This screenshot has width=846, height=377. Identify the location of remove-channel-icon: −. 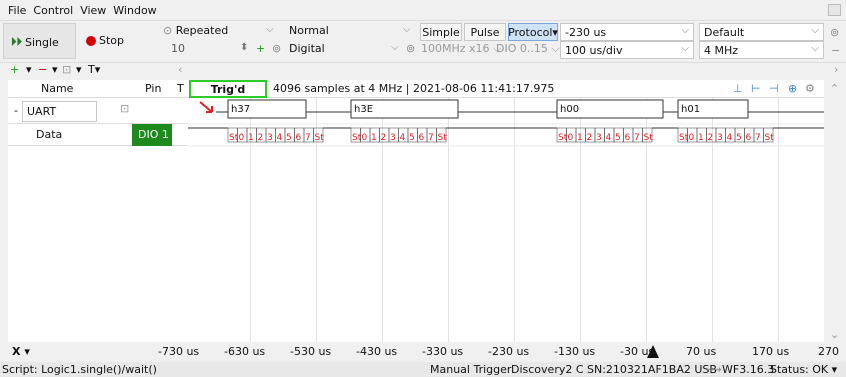
(42, 69).